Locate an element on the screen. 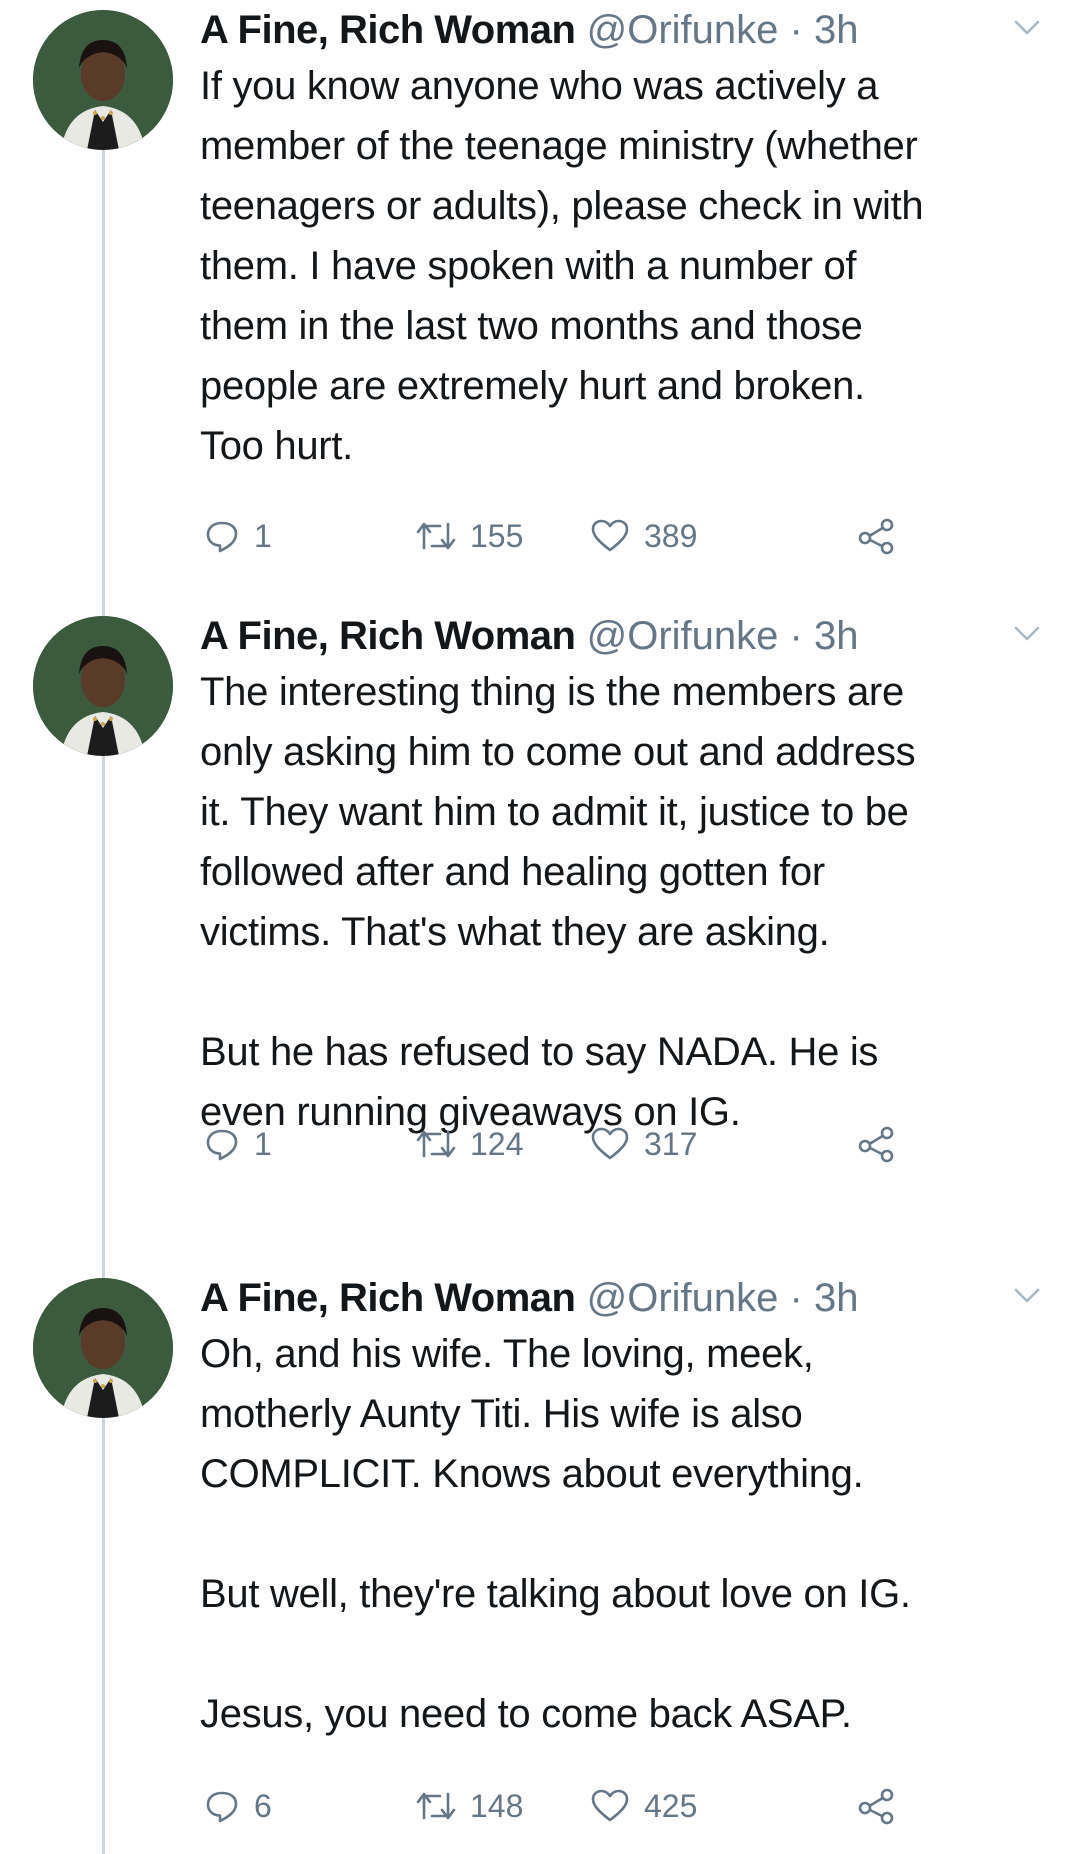 This screenshot has height=1854, width=1080. retweet-button: 148 is located at coordinates (469, 1806).